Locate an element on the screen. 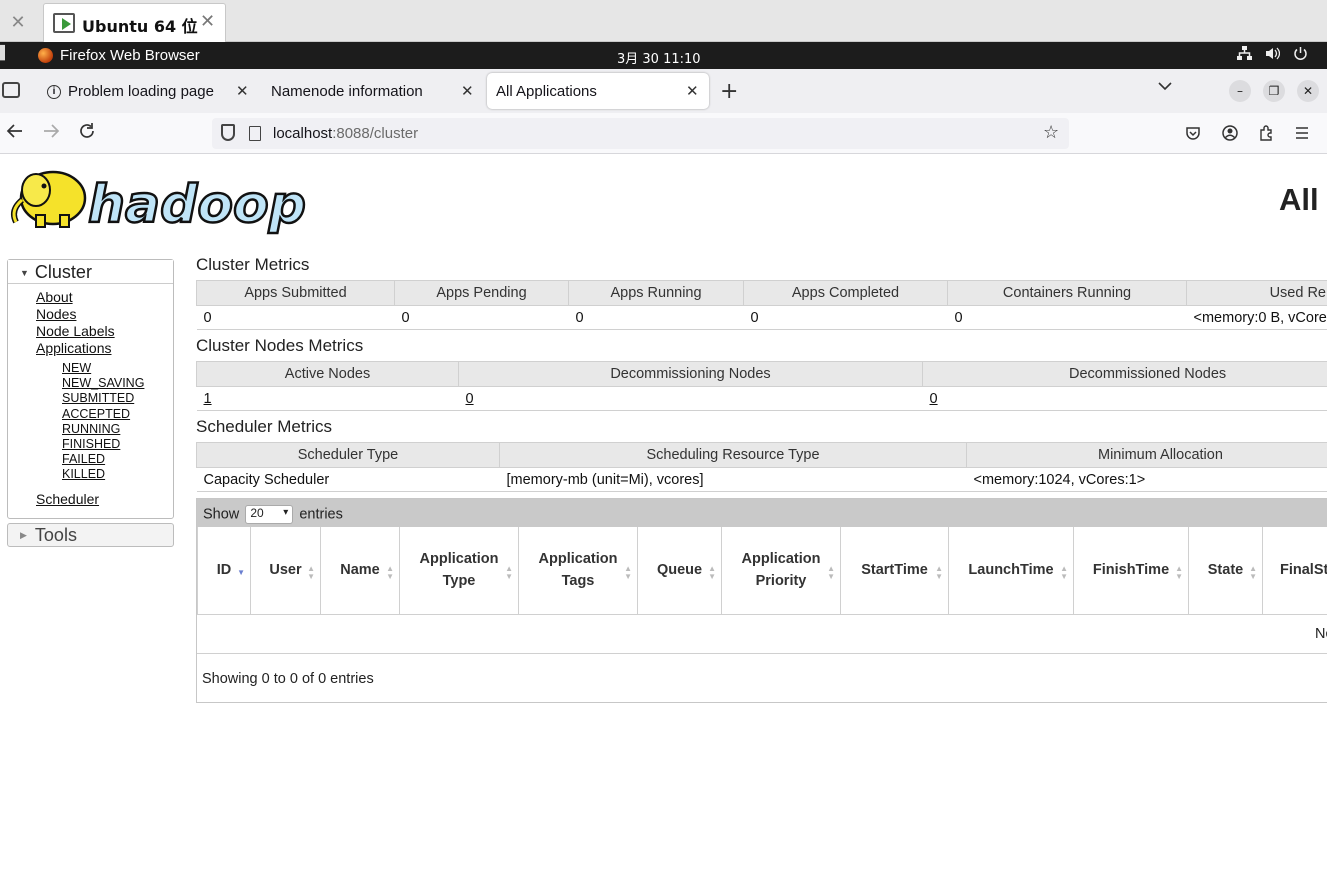 The width and height of the screenshot is (1327, 874). cluster-metrics-heading: Cluster Metrics is located at coordinates (253, 264).